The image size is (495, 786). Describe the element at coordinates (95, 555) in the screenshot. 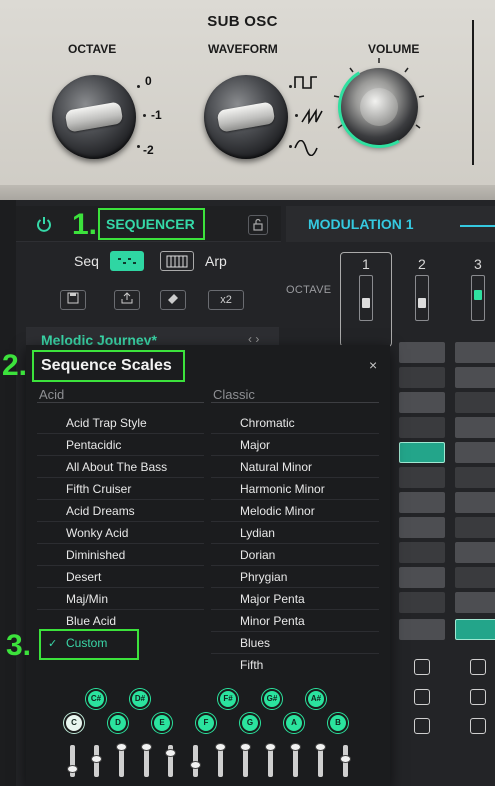

I see `scale-item: Diminished` at that location.